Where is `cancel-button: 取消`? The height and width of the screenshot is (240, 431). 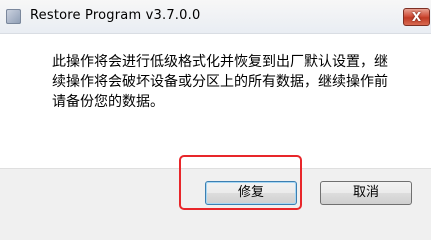 cancel-button: 取消 is located at coordinates (366, 193).